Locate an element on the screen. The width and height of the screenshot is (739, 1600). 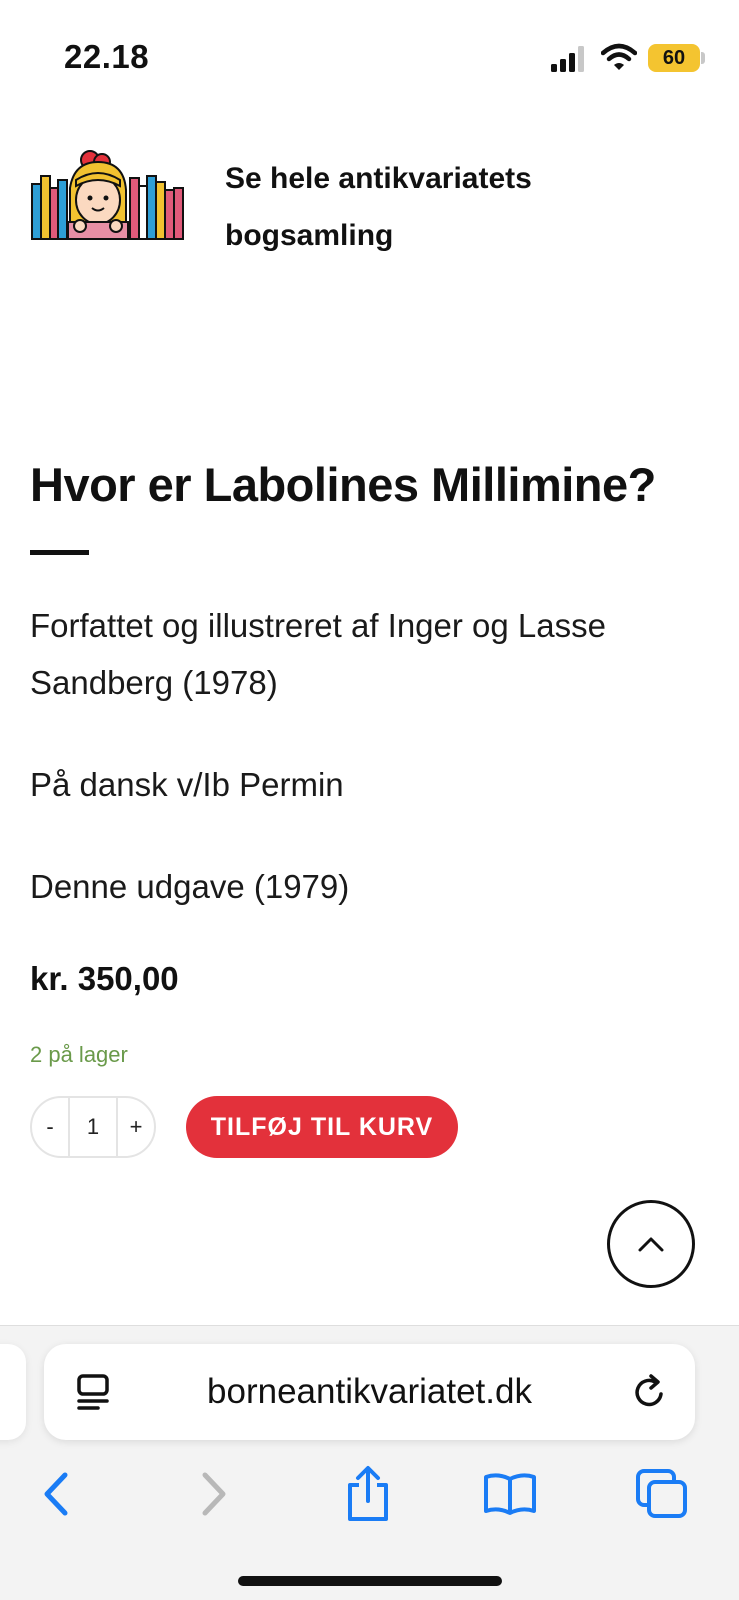
product-edition-line: Denne udgave (1979) is located at coordinates (190, 886).